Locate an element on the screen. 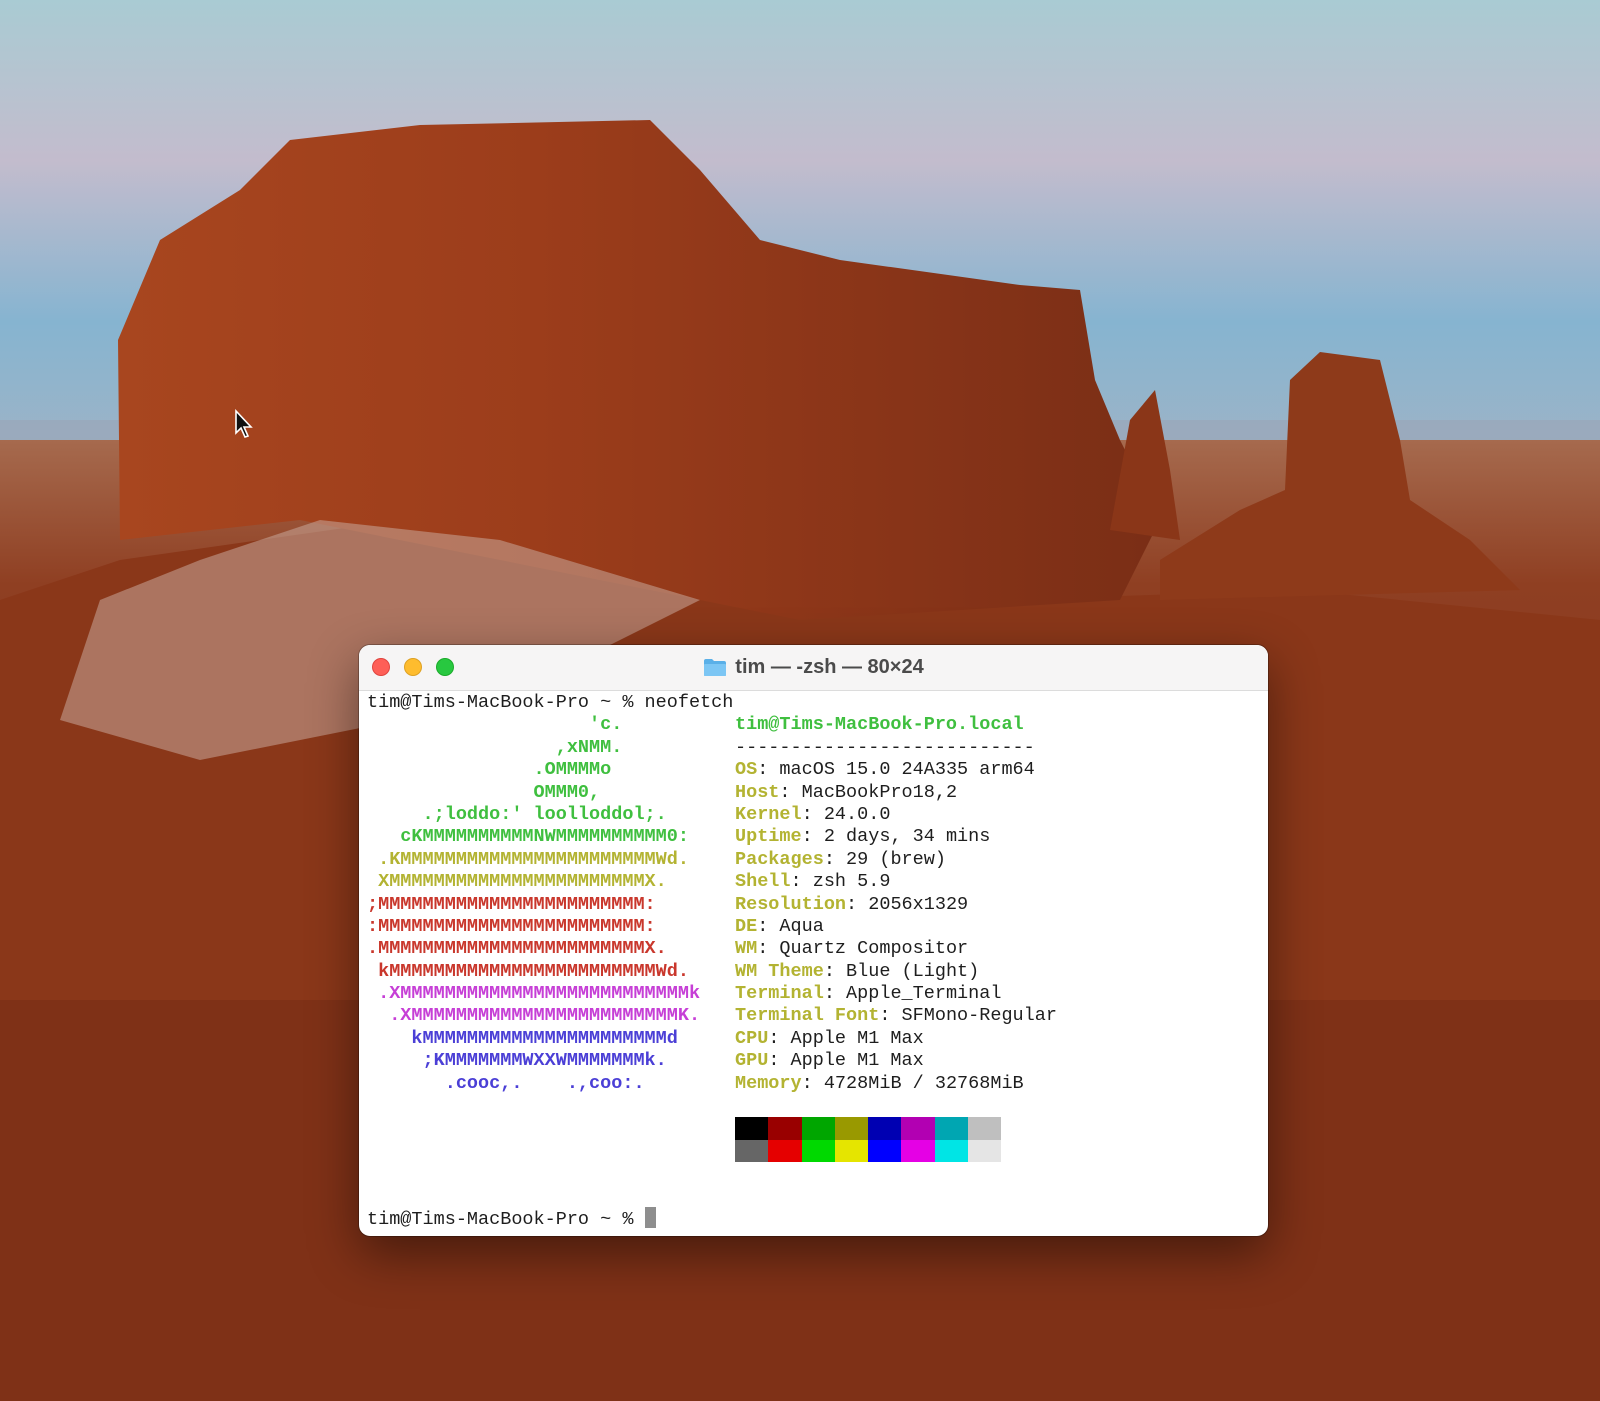  info-value: : Blue (Light) is located at coordinates (901, 971).